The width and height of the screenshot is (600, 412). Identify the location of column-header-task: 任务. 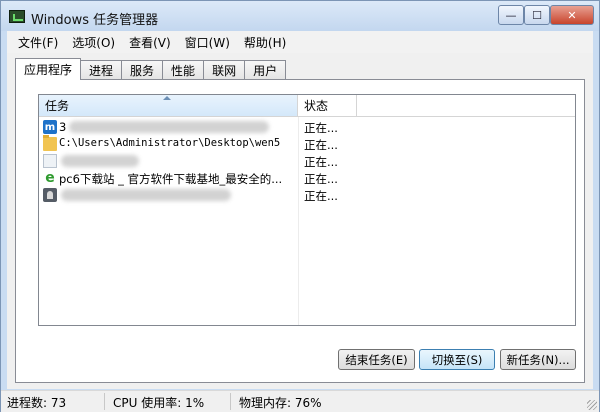
(168, 106).